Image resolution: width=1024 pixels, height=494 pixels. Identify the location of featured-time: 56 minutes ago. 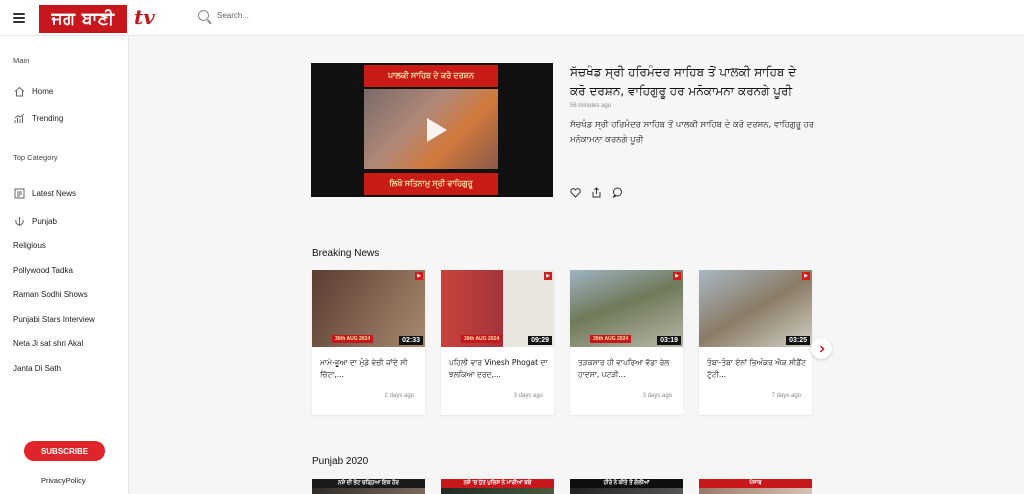
(591, 106).